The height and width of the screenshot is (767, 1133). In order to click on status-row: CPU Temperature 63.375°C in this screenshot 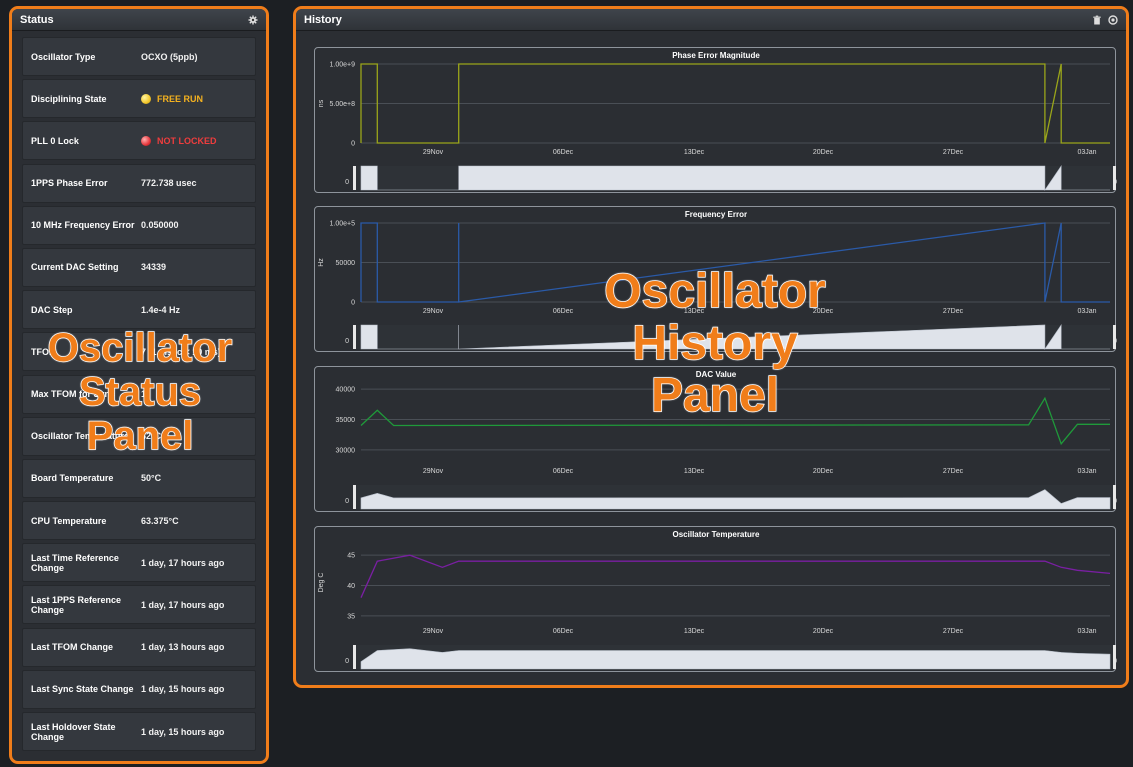, I will do `click(139, 521)`.